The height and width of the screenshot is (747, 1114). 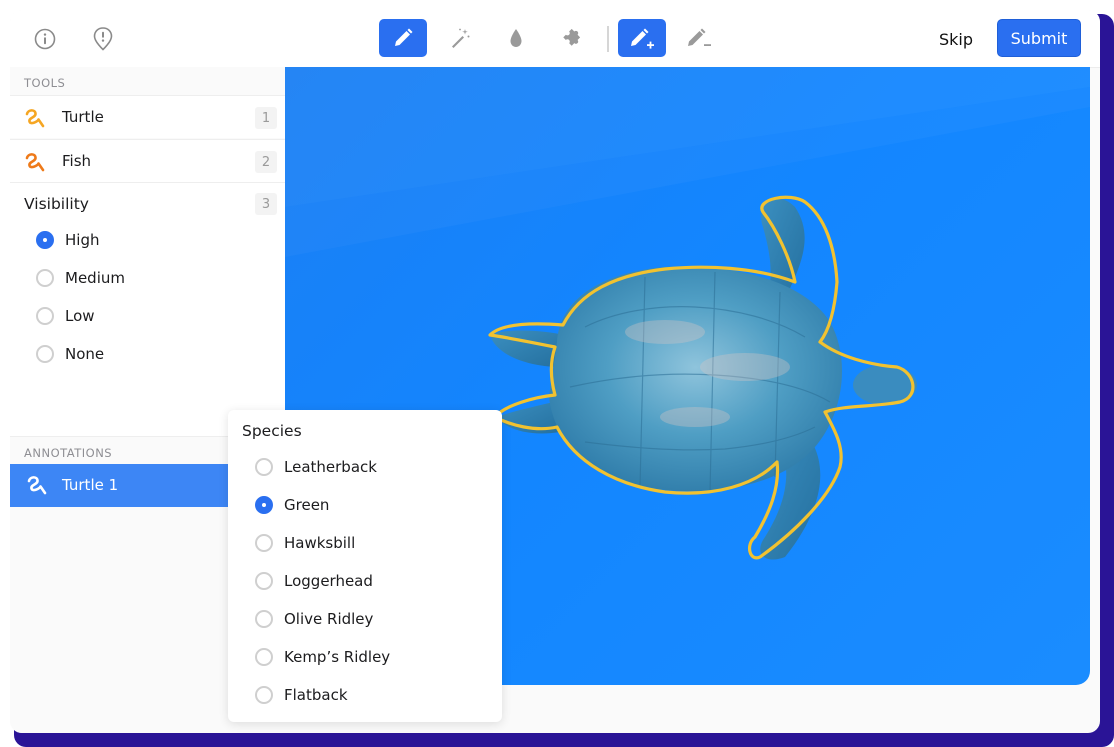 I want to click on radio-label: Flatback, so click(x=316, y=695).